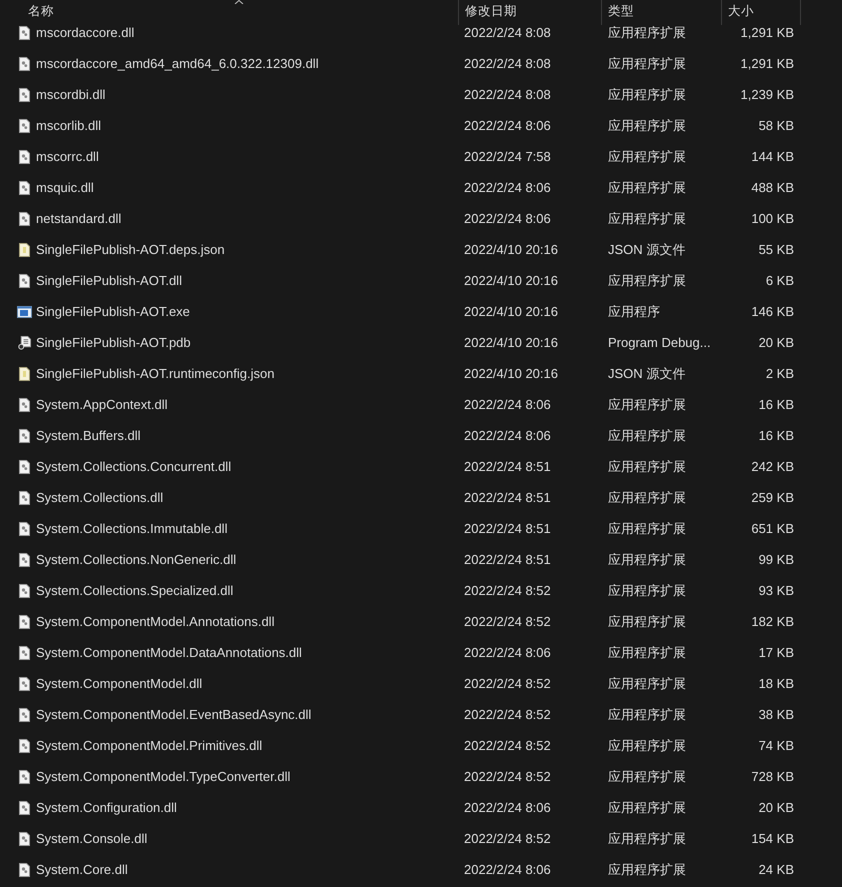 Image resolution: width=842 pixels, height=887 pixels. What do you see at coordinates (421, 311) in the screenshot?
I see `file-row: SingleFilePublish-AOT.exe 2022/4/10 20:16 应用程序 146 KB` at bounding box center [421, 311].